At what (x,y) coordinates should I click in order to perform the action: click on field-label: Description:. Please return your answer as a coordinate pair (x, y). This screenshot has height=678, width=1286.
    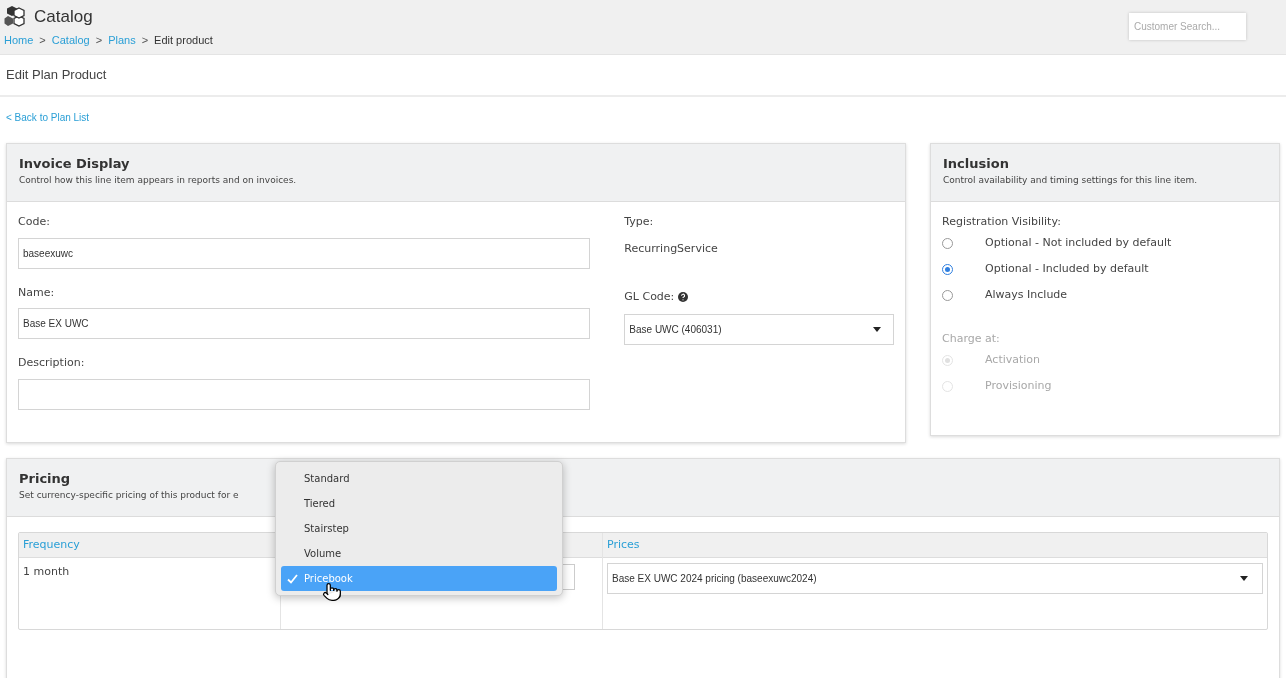
    Looking at the image, I should click on (52, 363).